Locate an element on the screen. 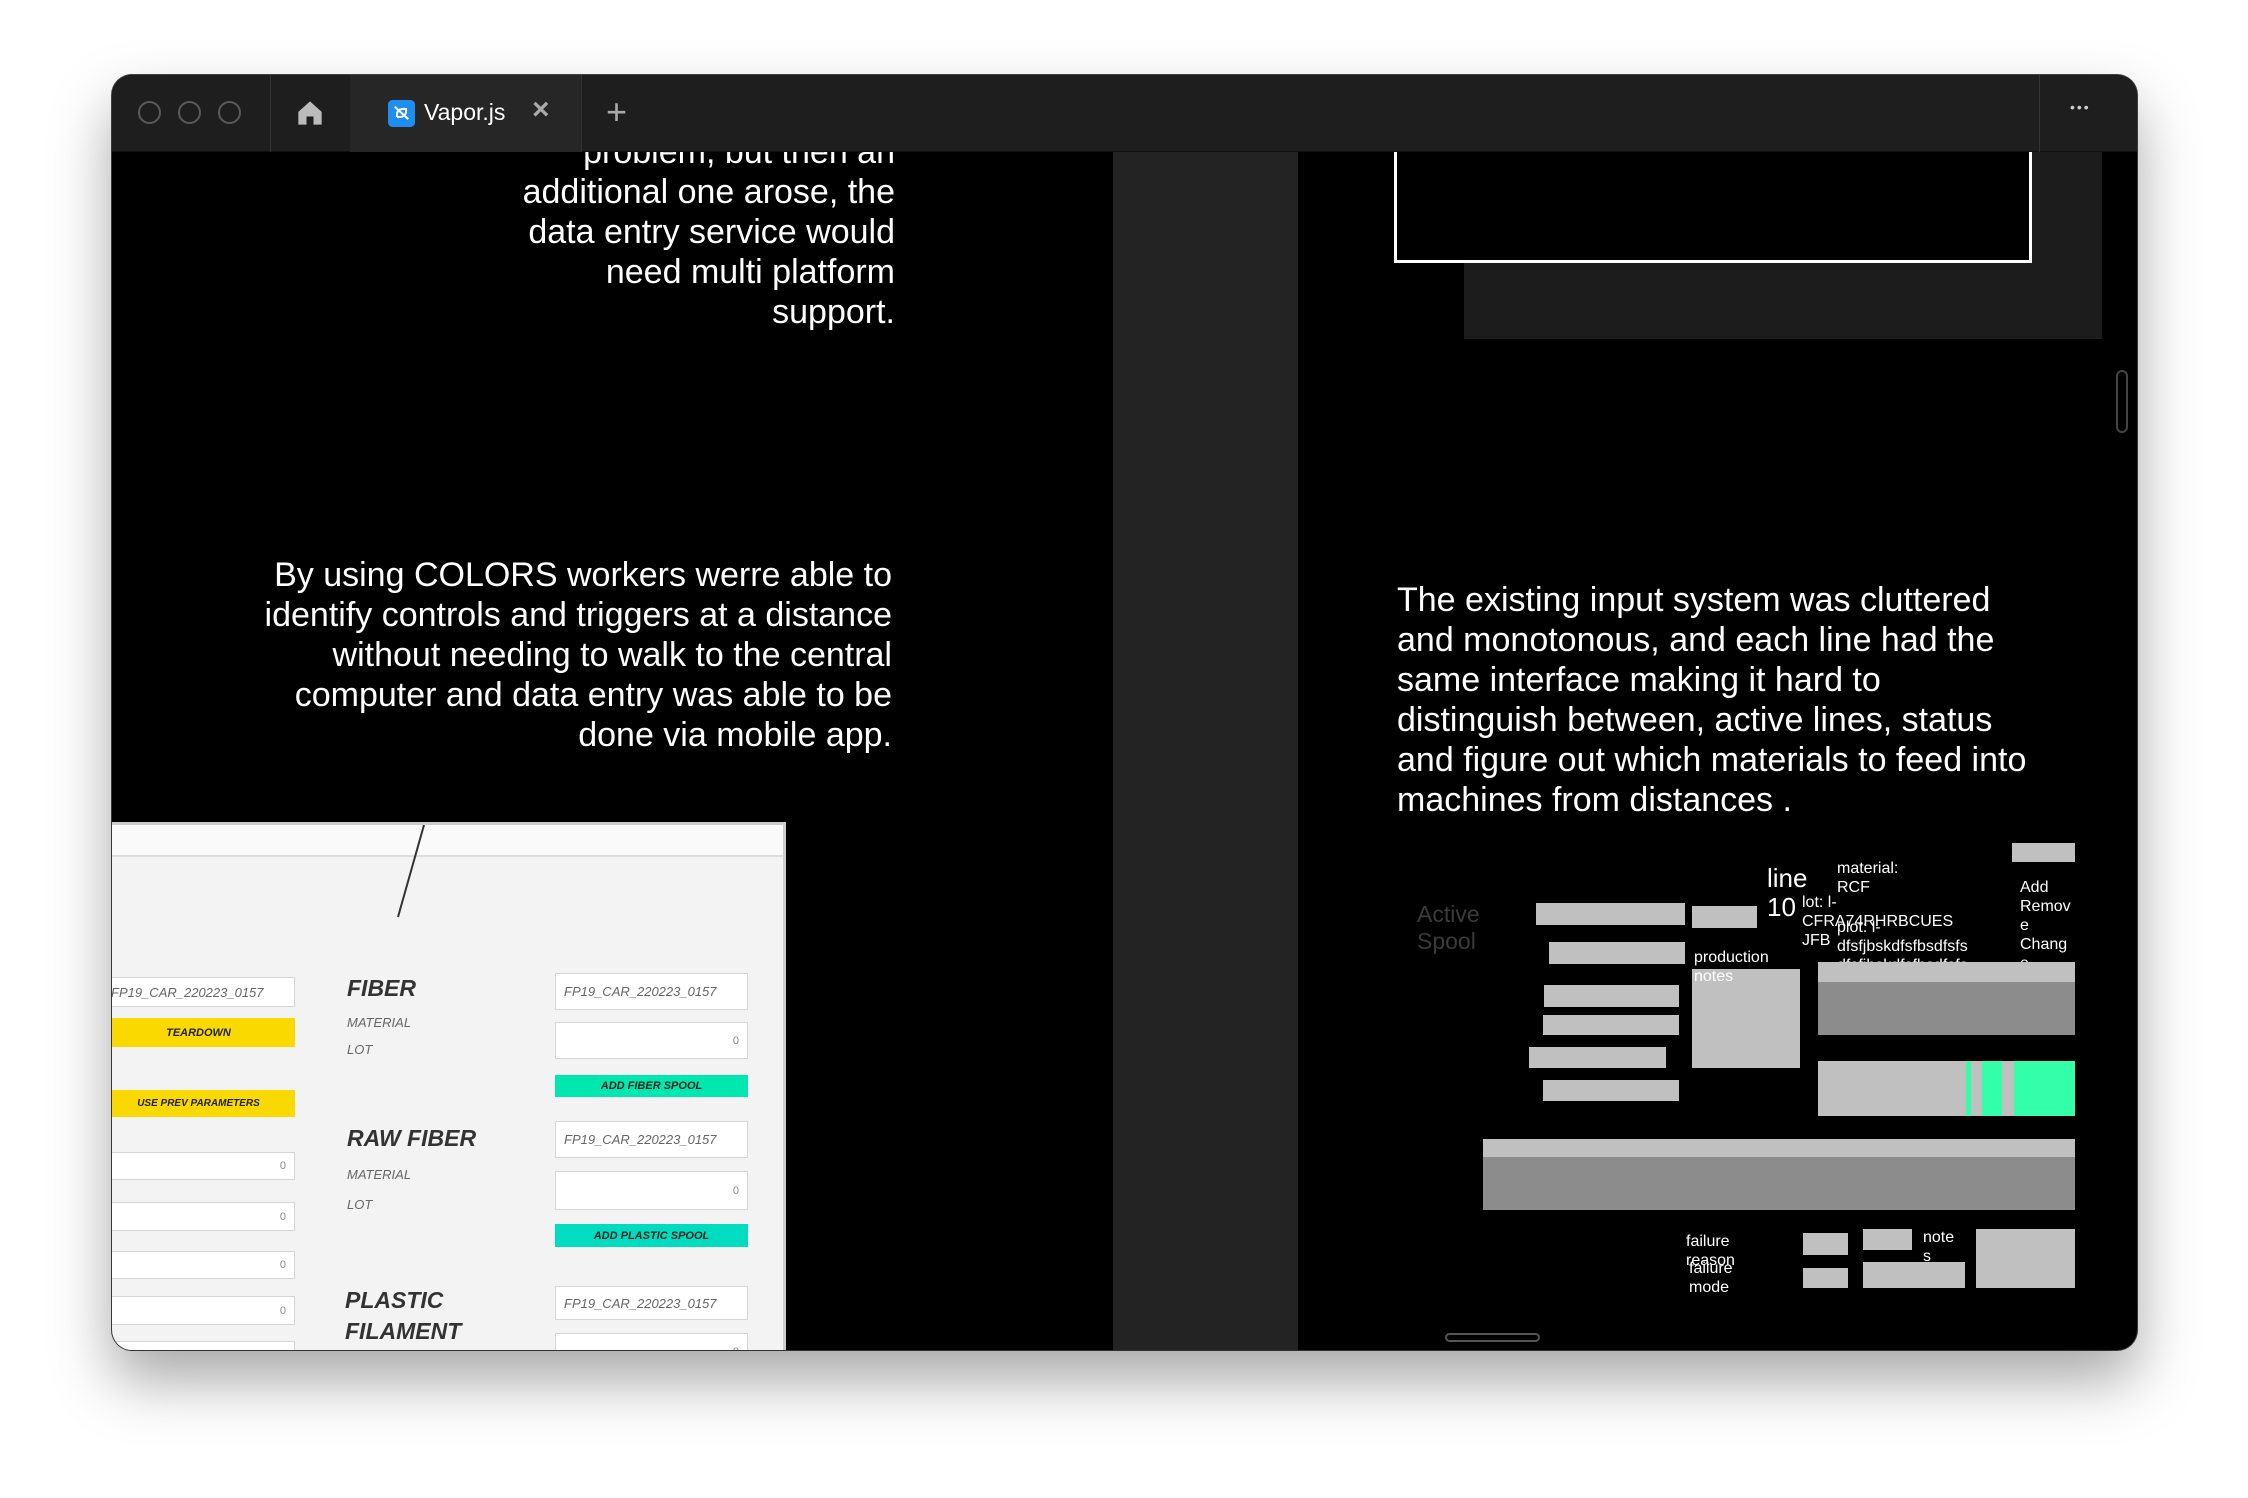 The image size is (2248, 1498). add-plastic-spool-button: ADD PLASTIC SPOOL is located at coordinates (651, 1235).